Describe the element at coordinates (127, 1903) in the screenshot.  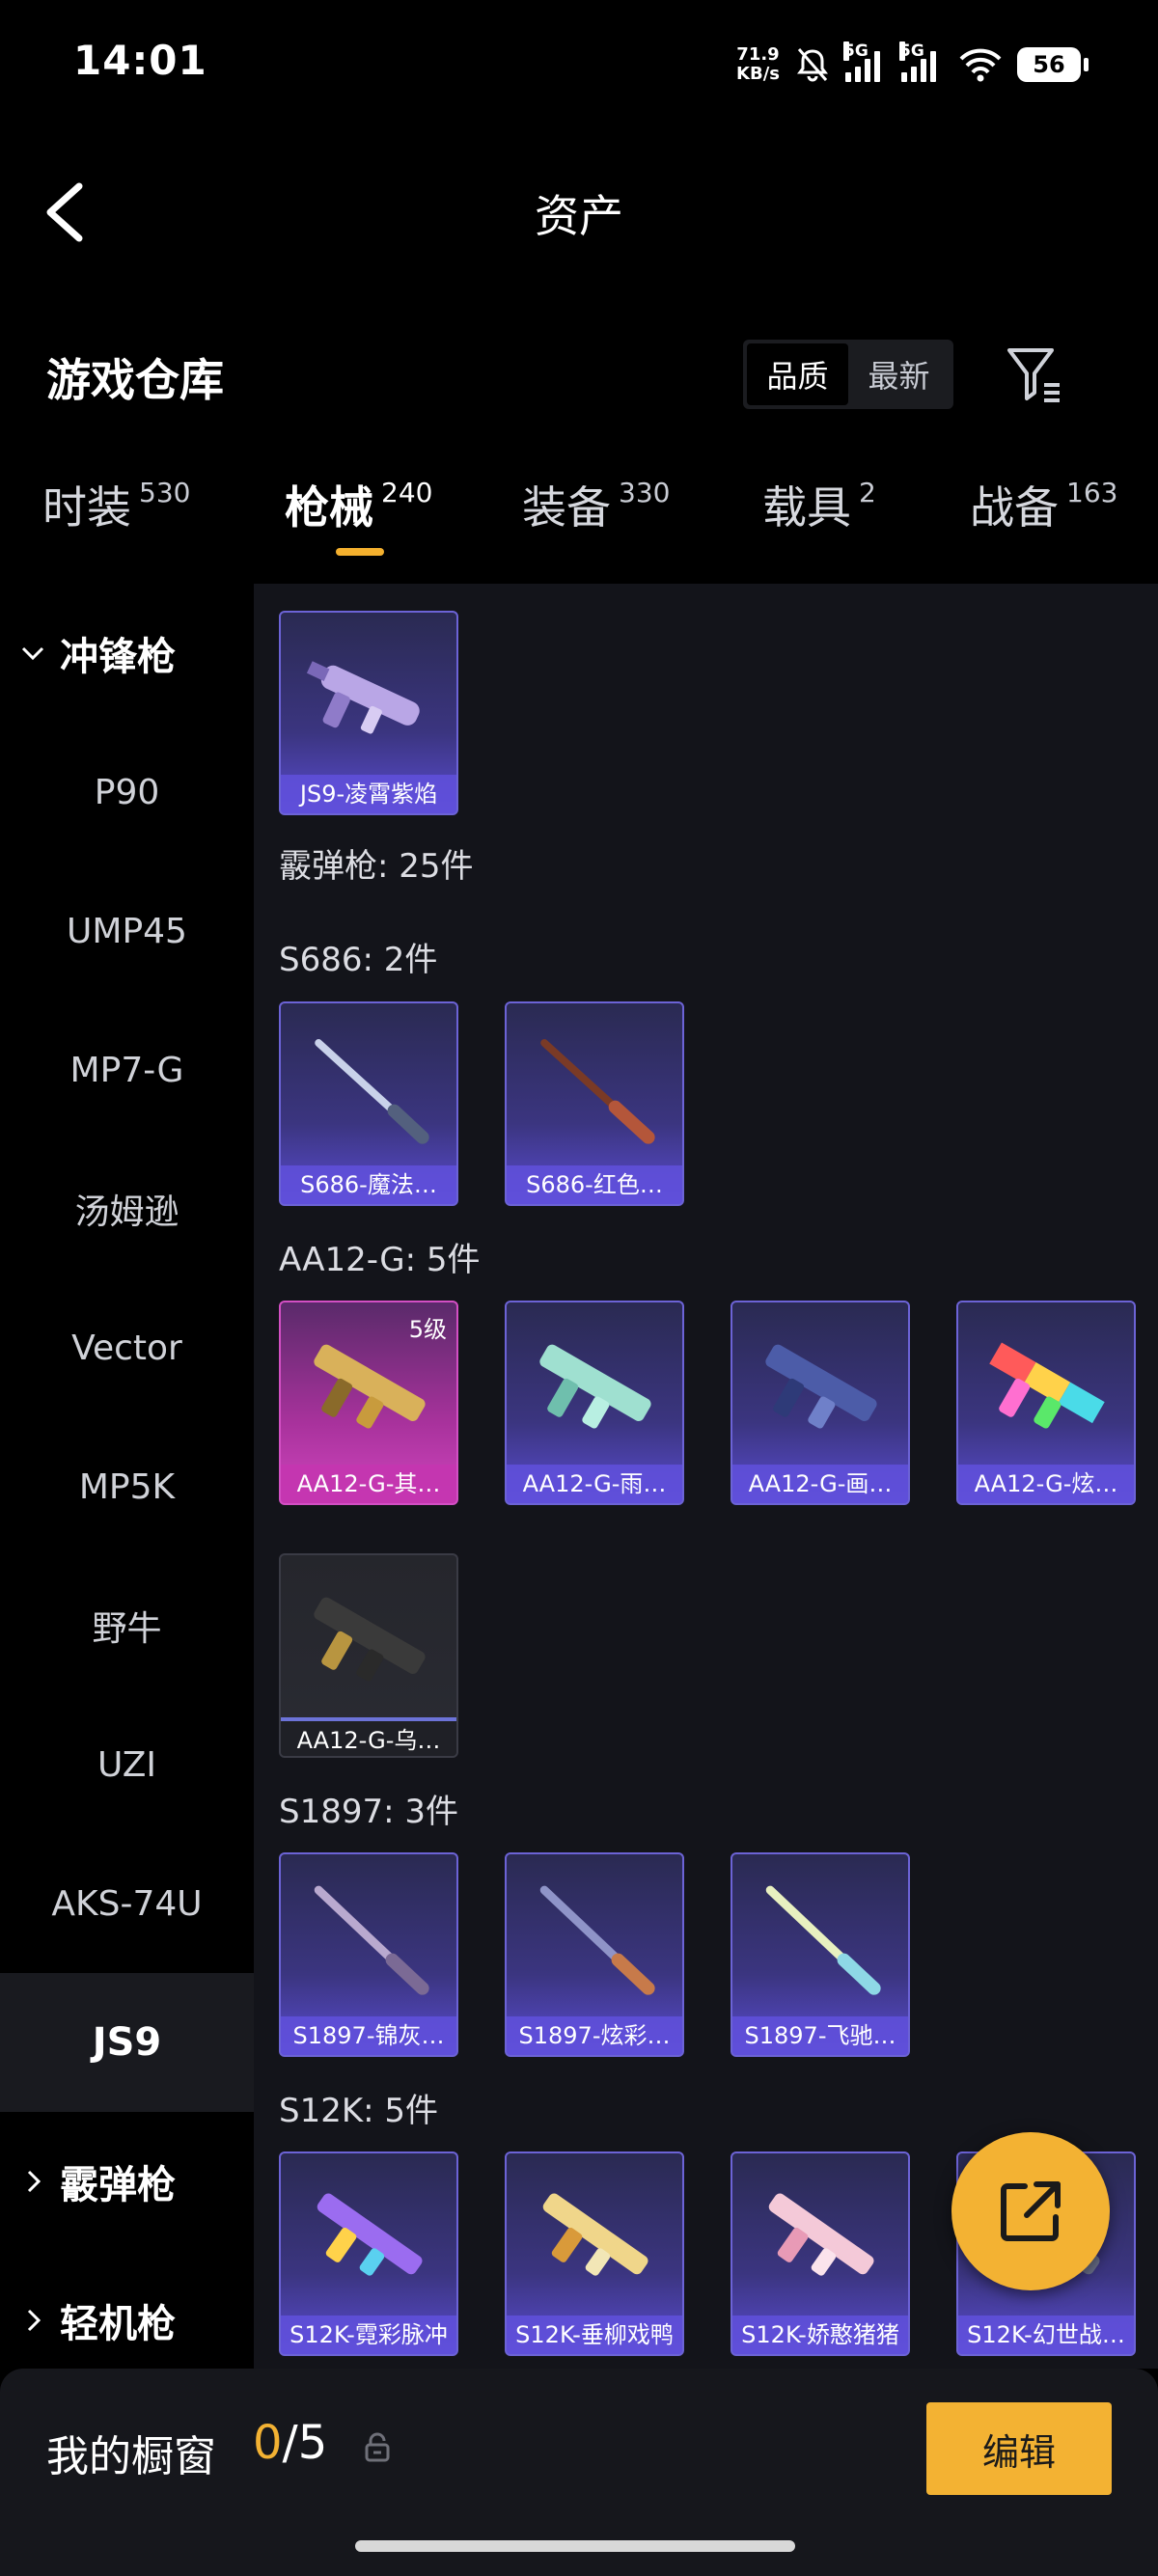
I see `sidebar-item-aks74u: AKS-74U` at that location.